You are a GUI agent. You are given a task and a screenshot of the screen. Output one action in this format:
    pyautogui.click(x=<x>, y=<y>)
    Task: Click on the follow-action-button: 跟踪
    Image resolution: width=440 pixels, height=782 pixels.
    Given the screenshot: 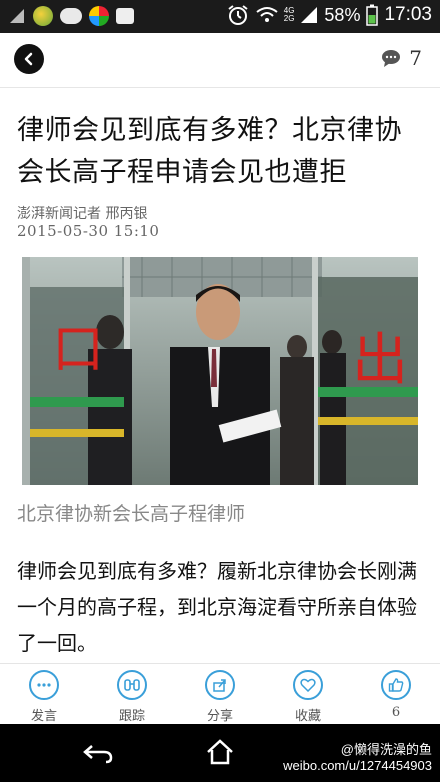 What is the action you would take?
    pyautogui.click(x=132, y=694)
    